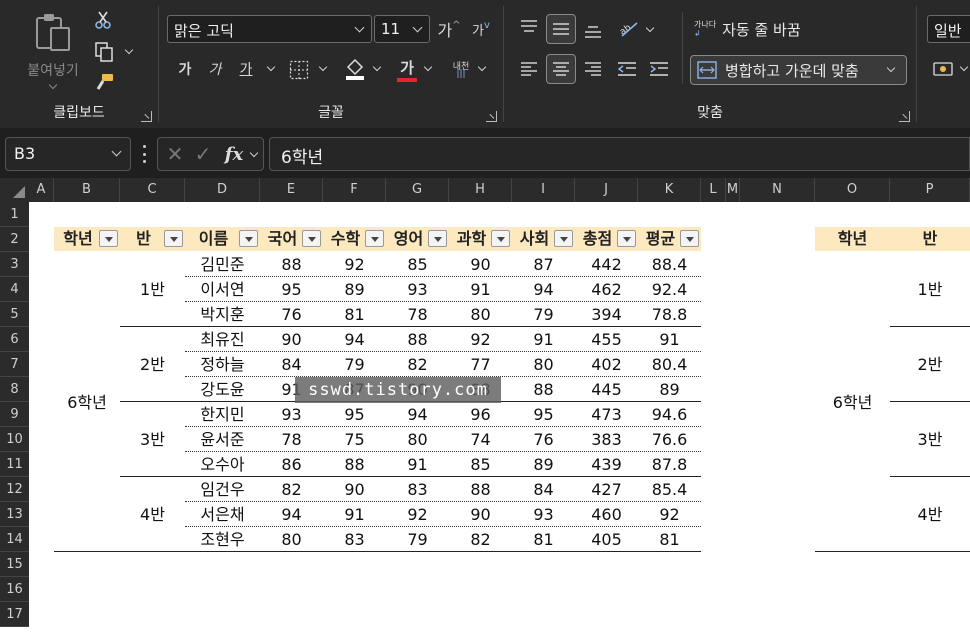 The image size is (970, 635). I want to click on underline-dropdown-icon, so click(271, 67).